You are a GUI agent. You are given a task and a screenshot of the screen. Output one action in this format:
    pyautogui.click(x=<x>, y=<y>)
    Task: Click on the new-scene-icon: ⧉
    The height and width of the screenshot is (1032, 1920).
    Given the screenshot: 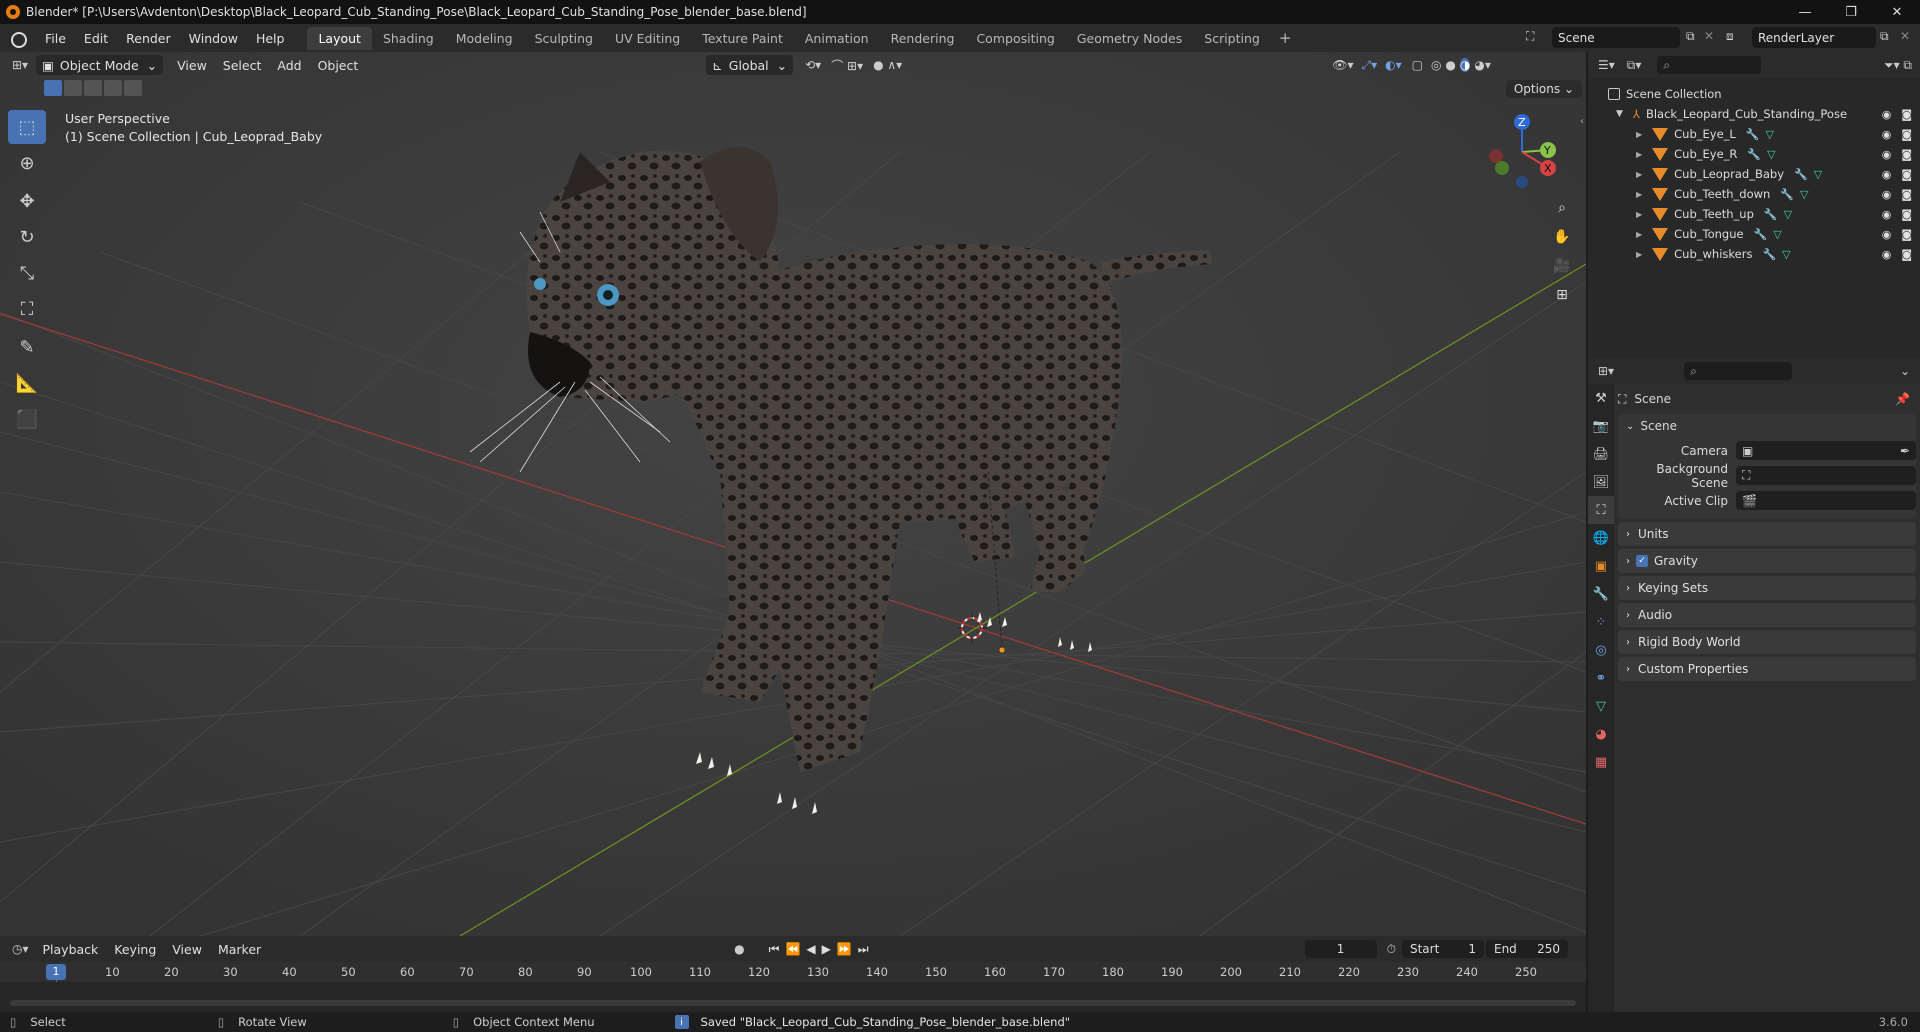 What is the action you would take?
    pyautogui.click(x=1690, y=36)
    